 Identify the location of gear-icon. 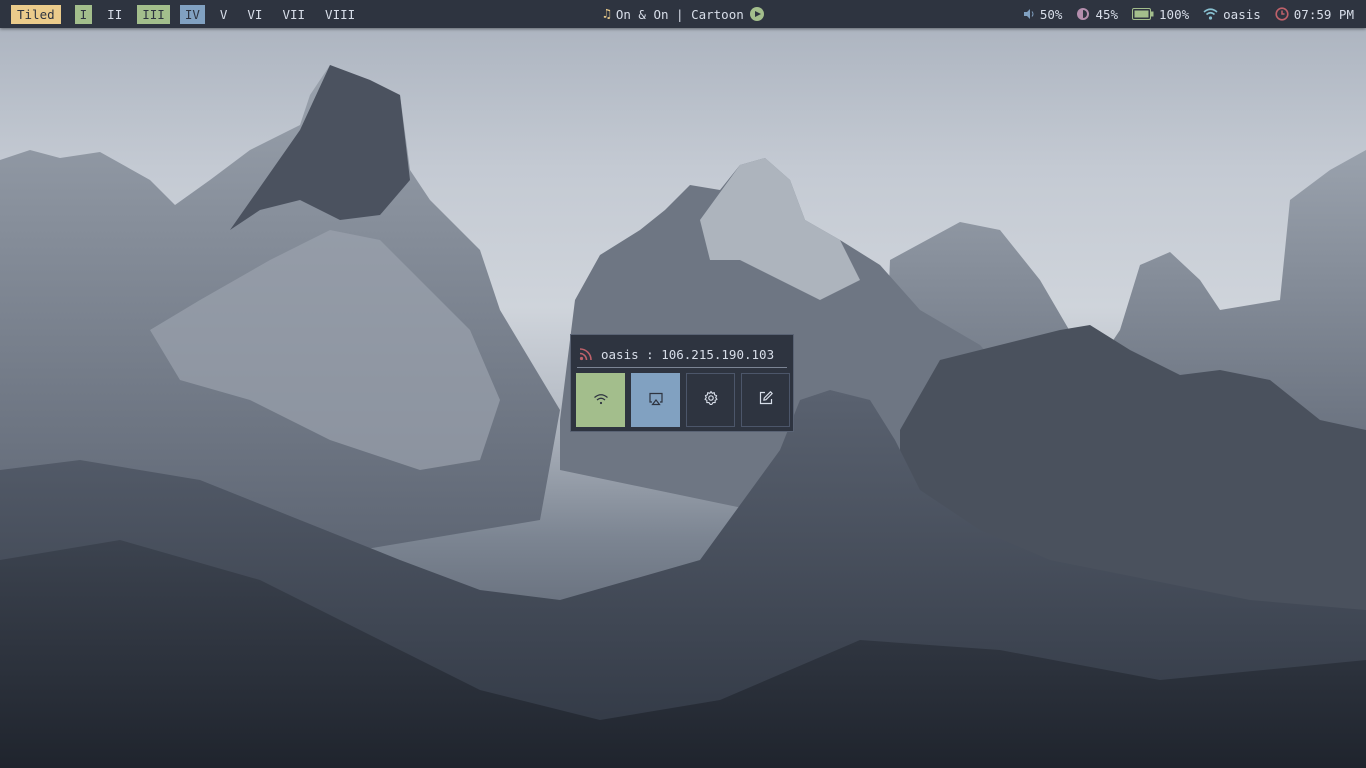
(711, 400).